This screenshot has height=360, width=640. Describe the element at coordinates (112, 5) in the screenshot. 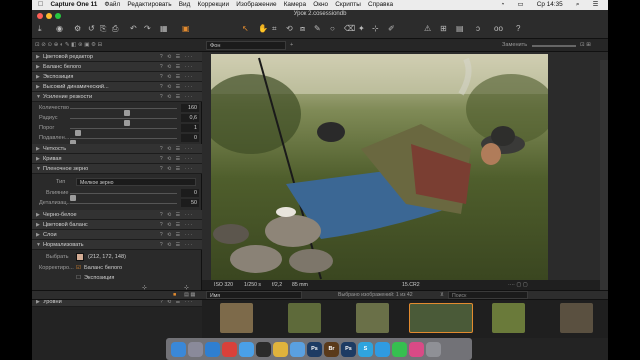

I see `menu-file: Файл` at that location.